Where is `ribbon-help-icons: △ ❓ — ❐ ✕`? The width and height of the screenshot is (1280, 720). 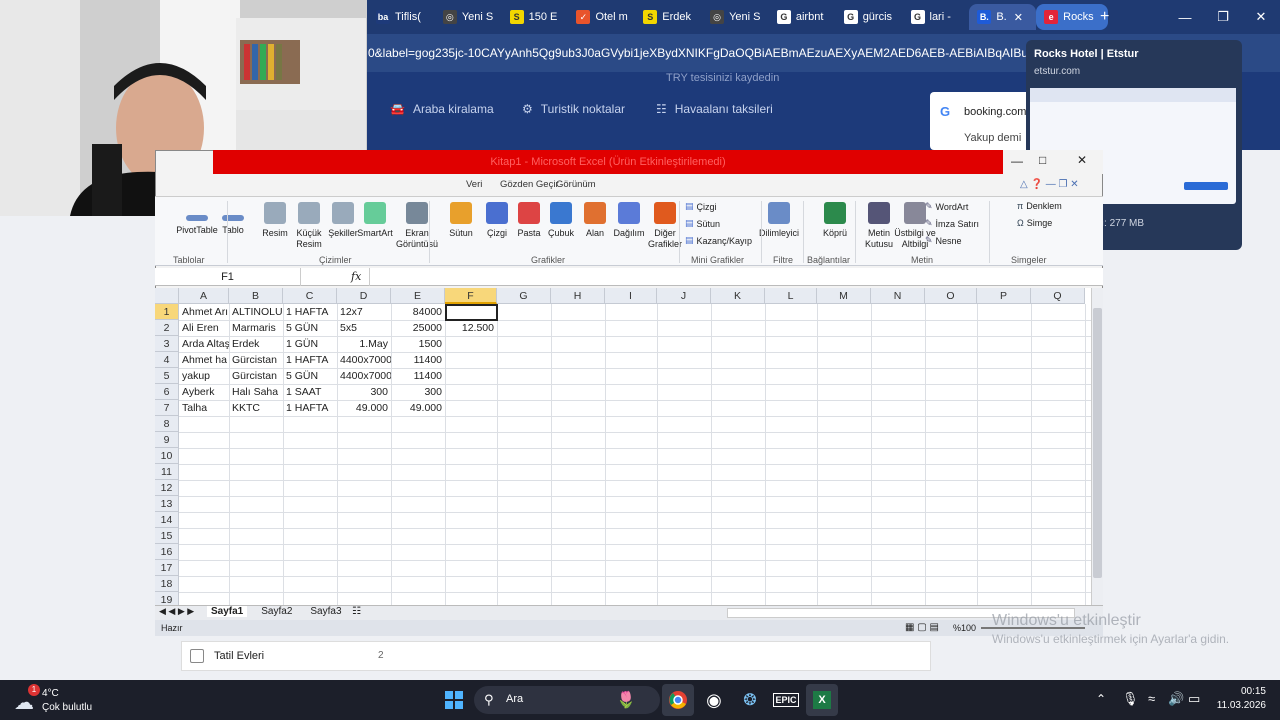
ribbon-help-icons: △ ❓ — ❐ ✕ is located at coordinates (1049, 184).